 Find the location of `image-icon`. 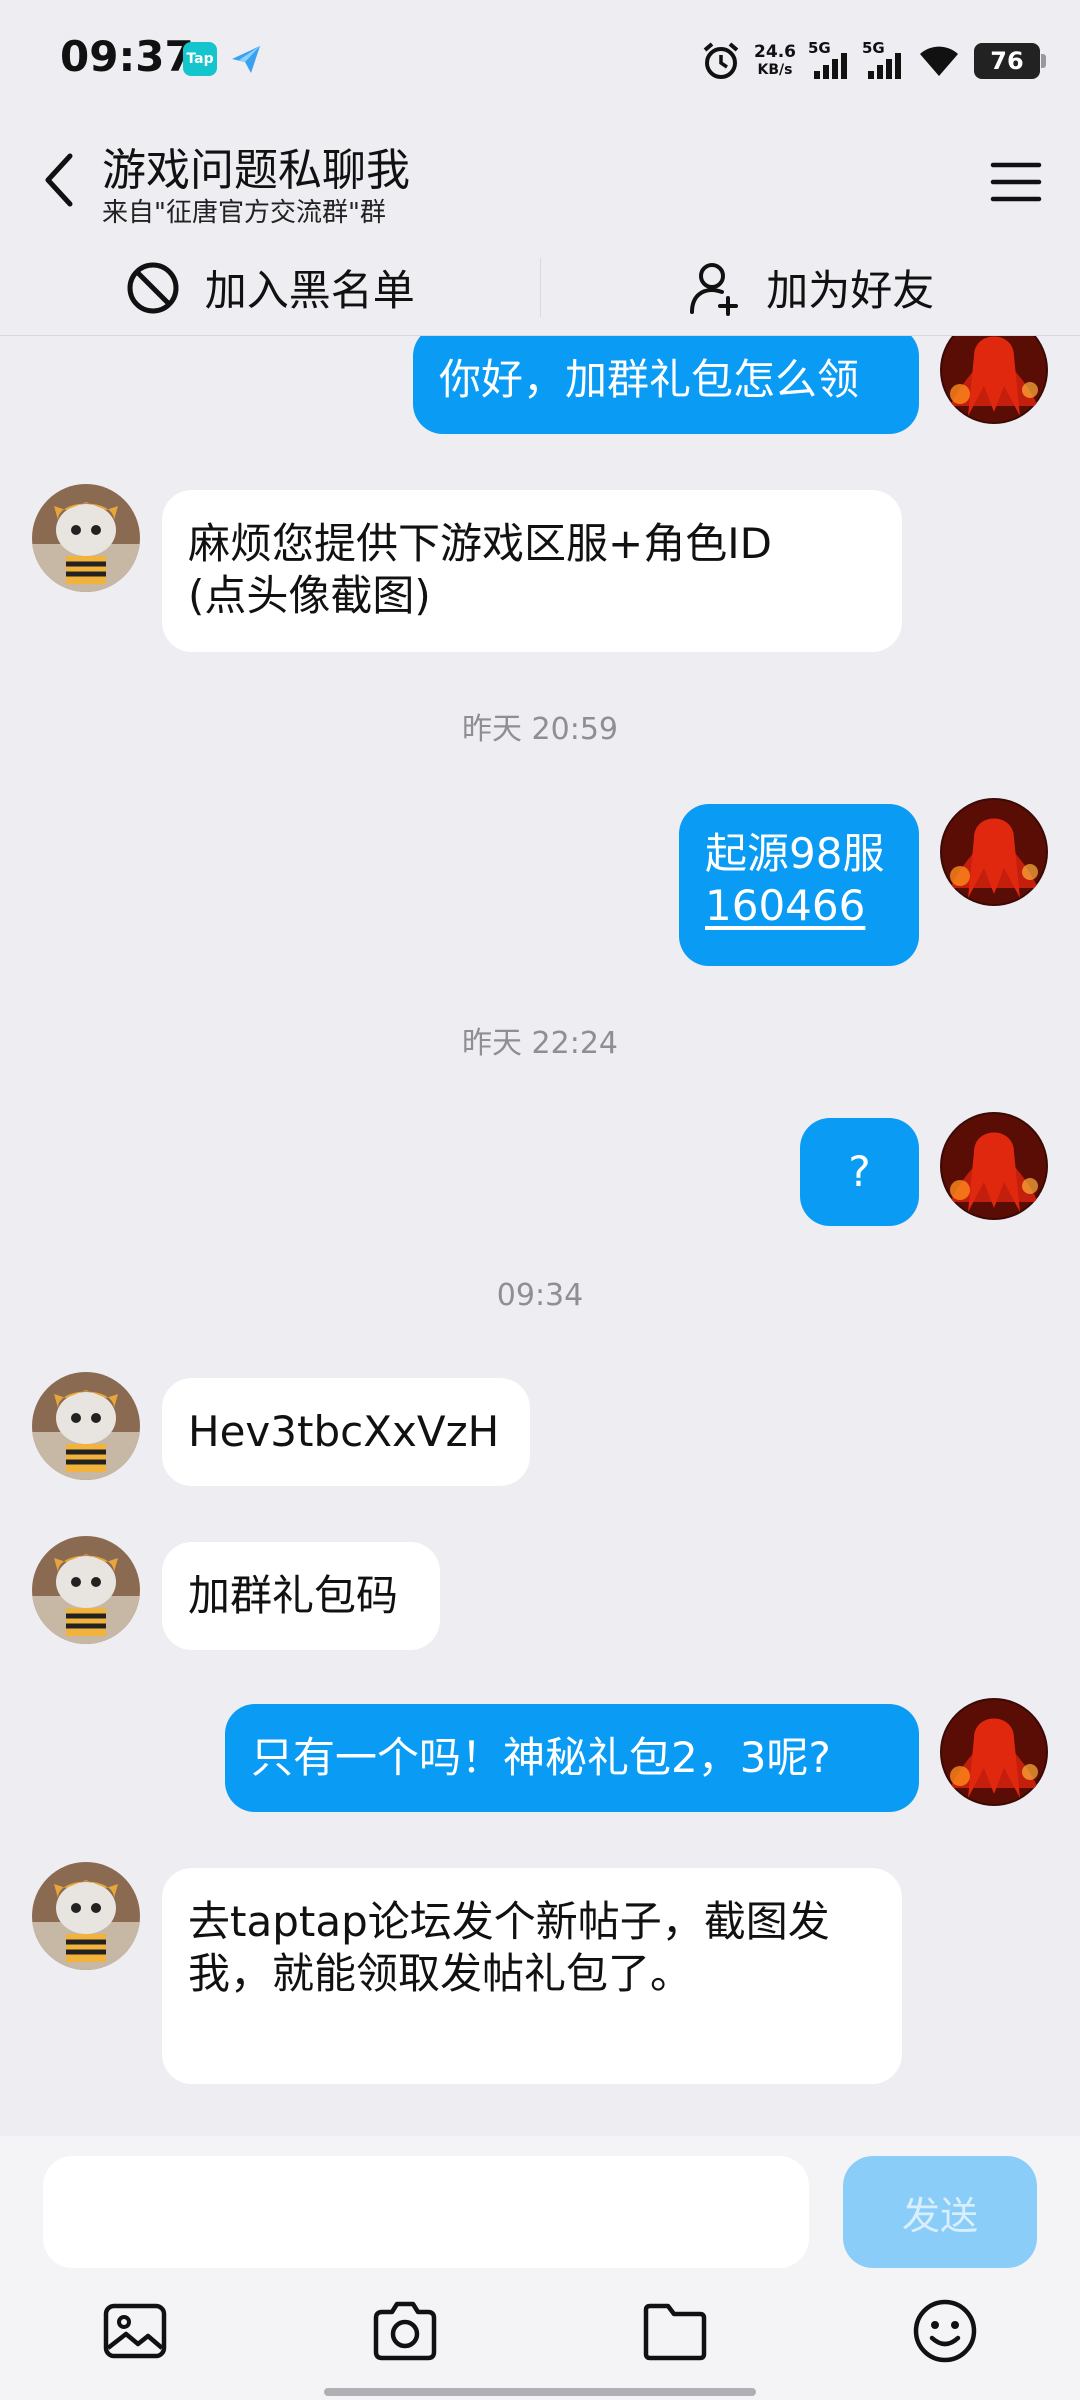

image-icon is located at coordinates (135, 2331).